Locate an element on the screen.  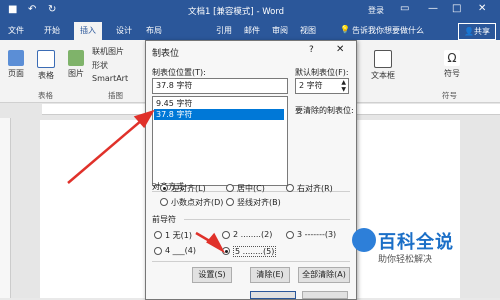
watermark-title: 百科全说 is located at coordinates (416, 242).